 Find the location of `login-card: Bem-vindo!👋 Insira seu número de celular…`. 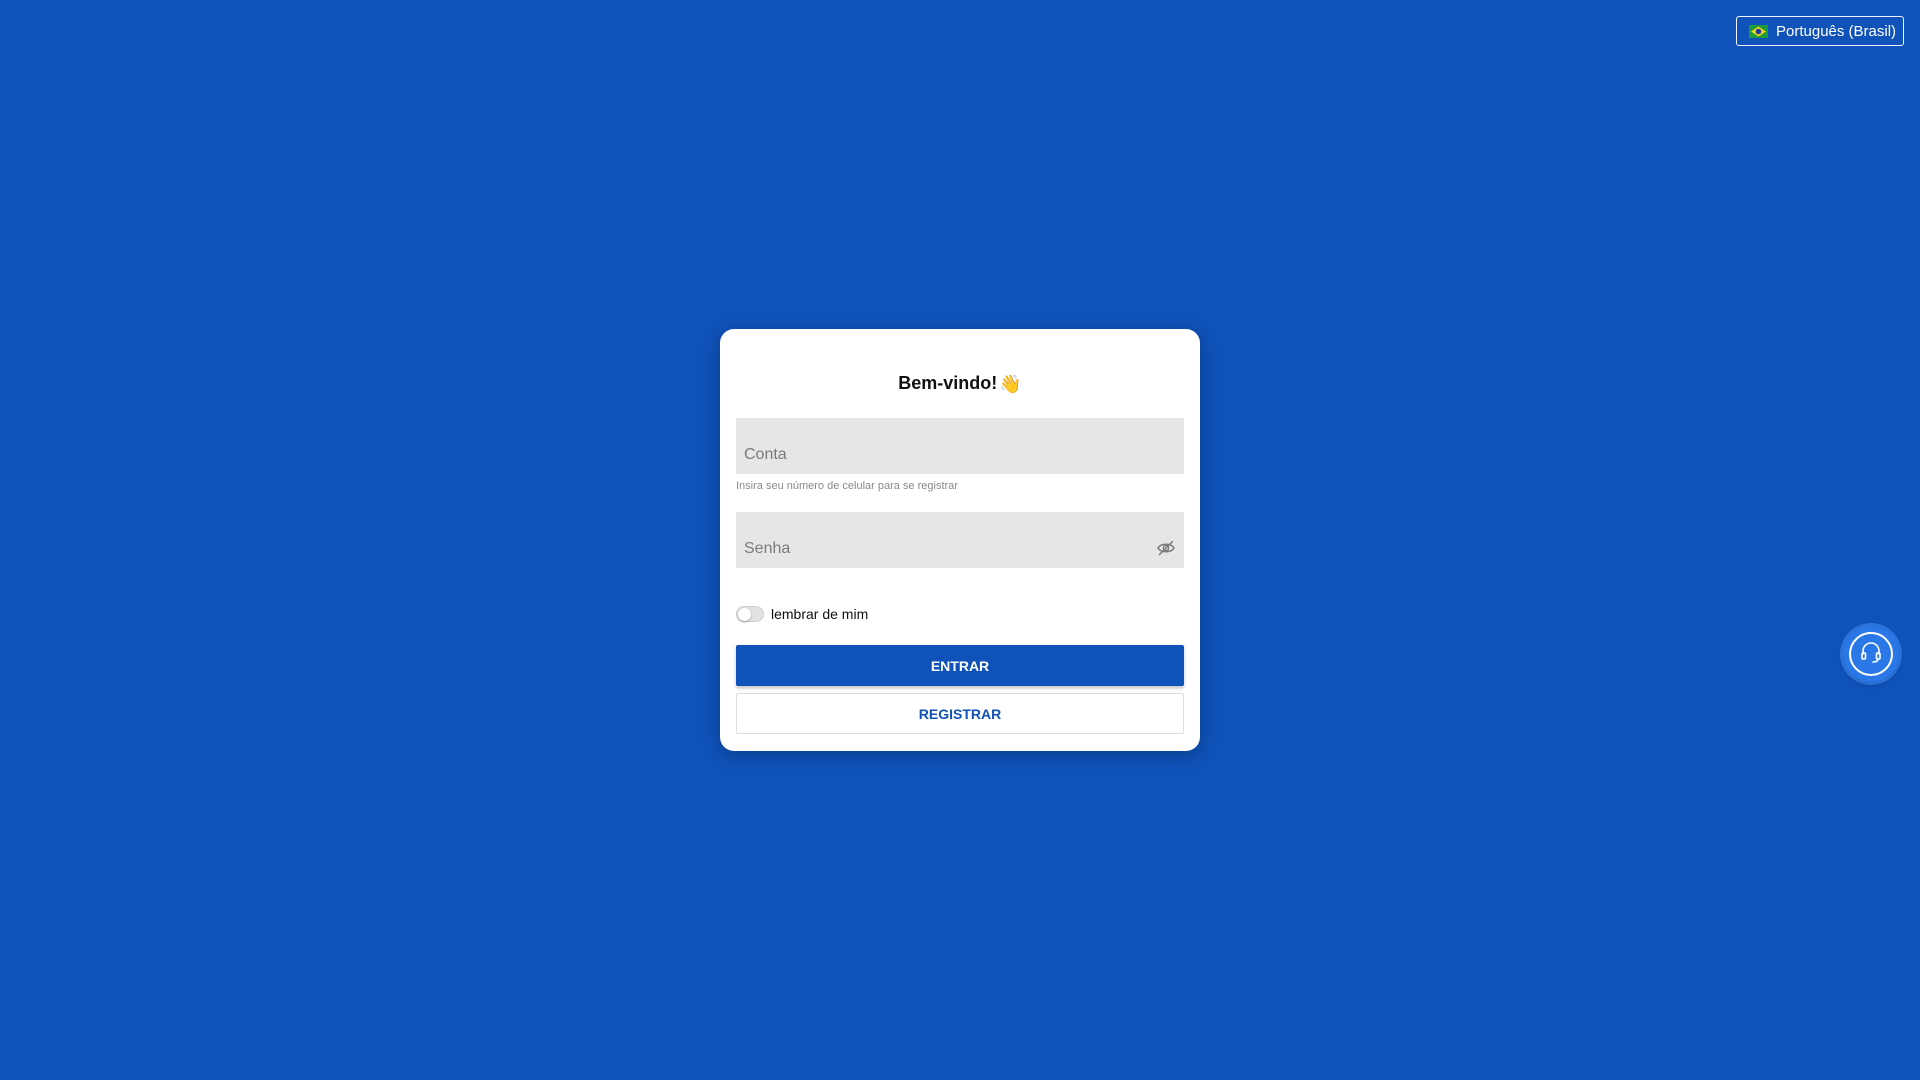

login-card: Bem-vindo!👋 Insira seu número de celular… is located at coordinates (960, 540).